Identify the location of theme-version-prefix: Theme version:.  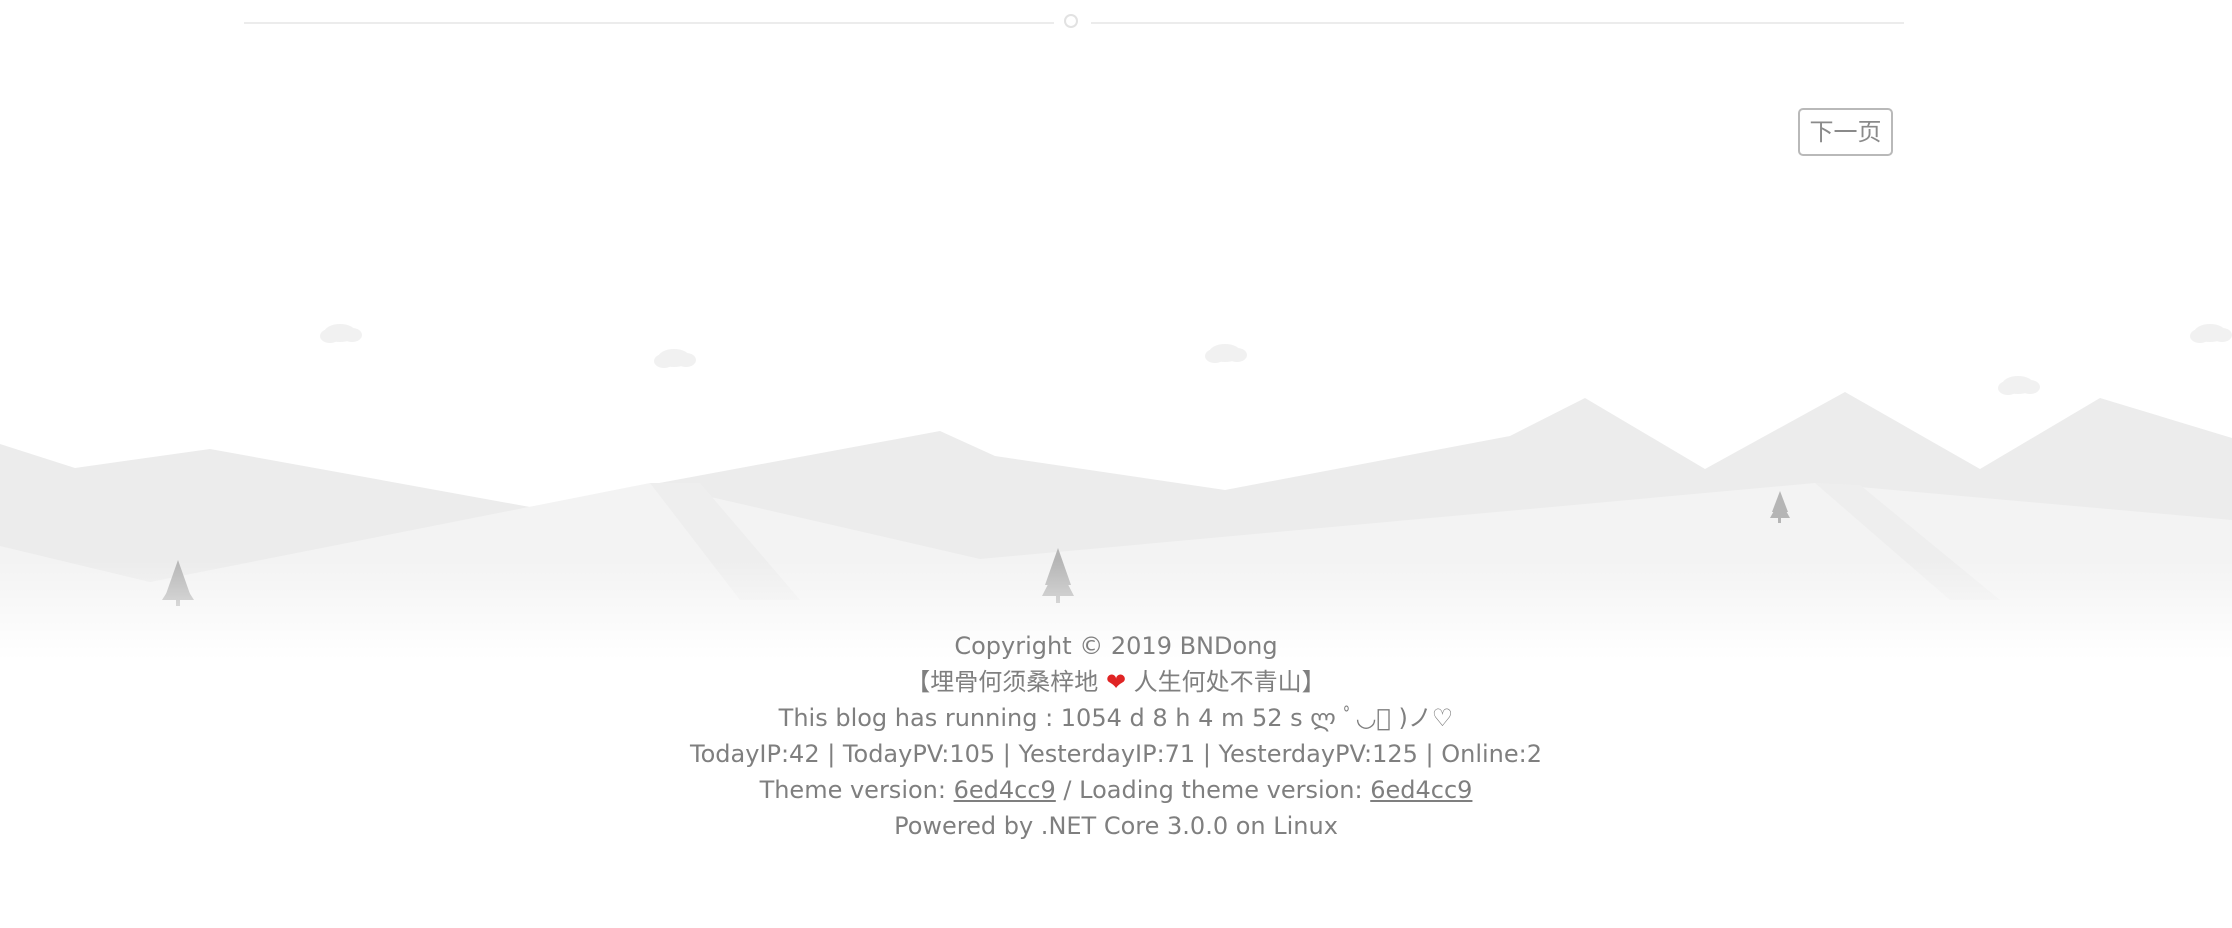
(856, 790).